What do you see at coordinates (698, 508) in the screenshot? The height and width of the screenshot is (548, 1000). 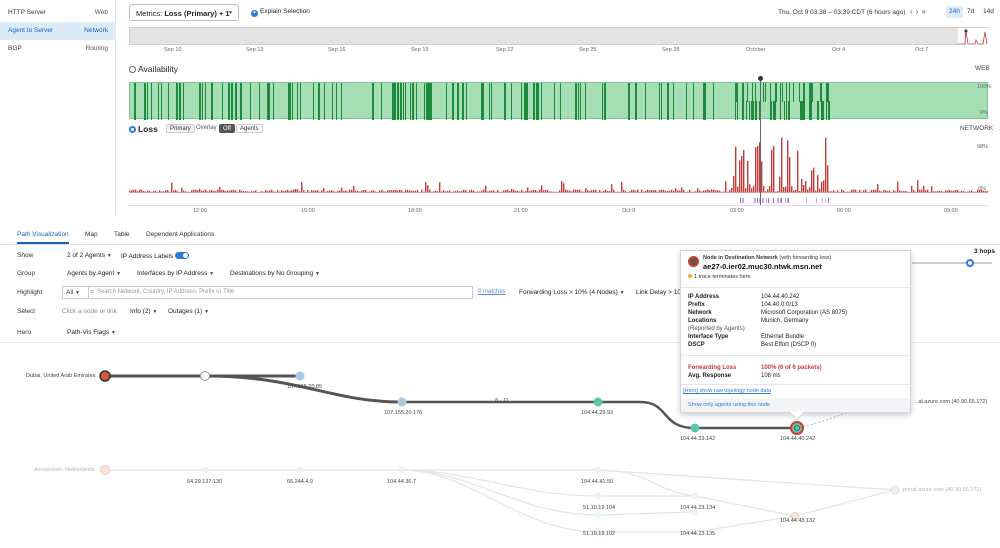 I see `node-label: 104.44.23.134` at bounding box center [698, 508].